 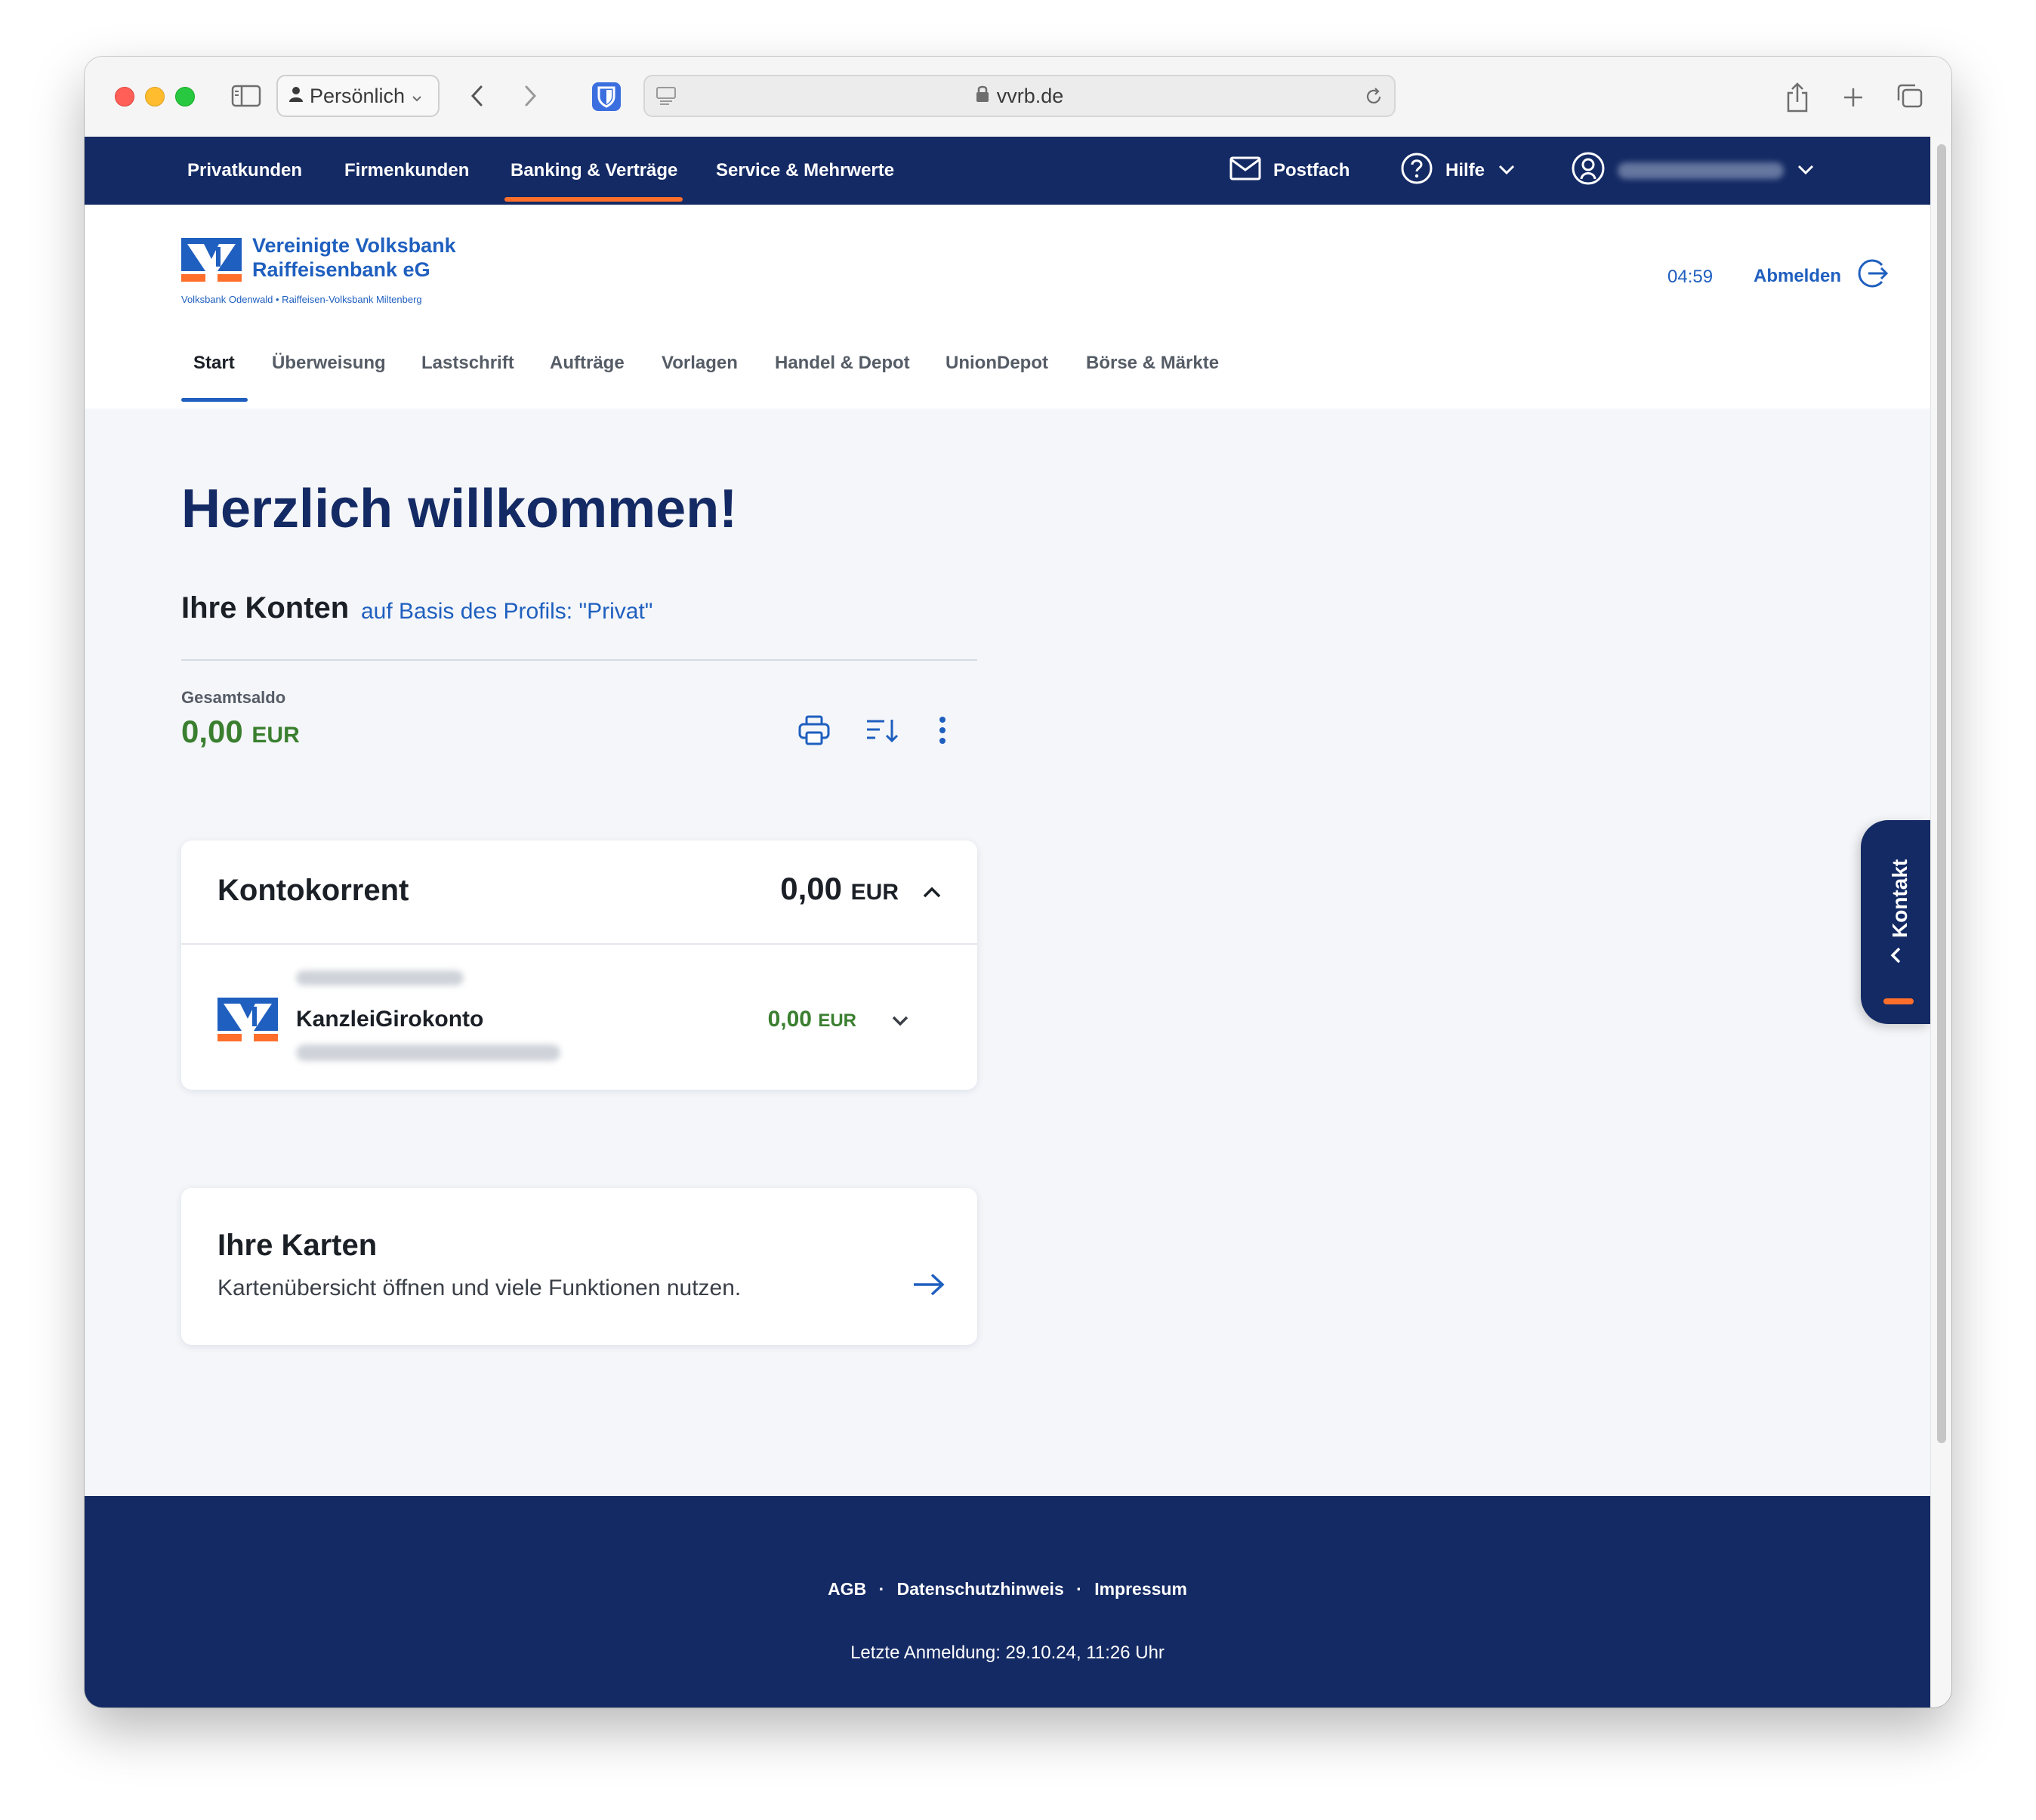 I want to click on url-text: vvrb.de, so click(x=1030, y=95).